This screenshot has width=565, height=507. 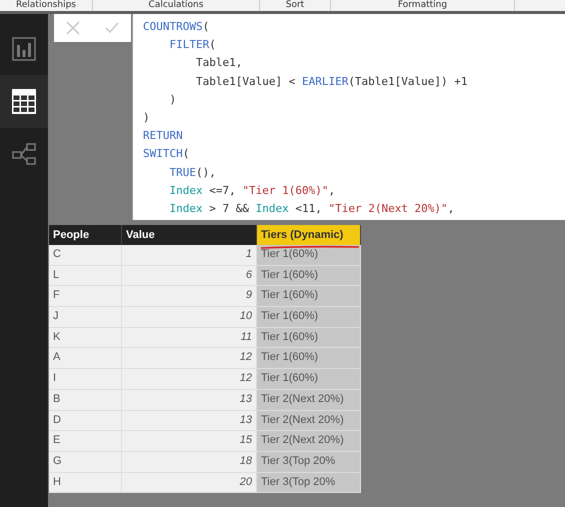 What do you see at coordinates (189, 483) in the screenshot?
I see `table-cell: 20` at bounding box center [189, 483].